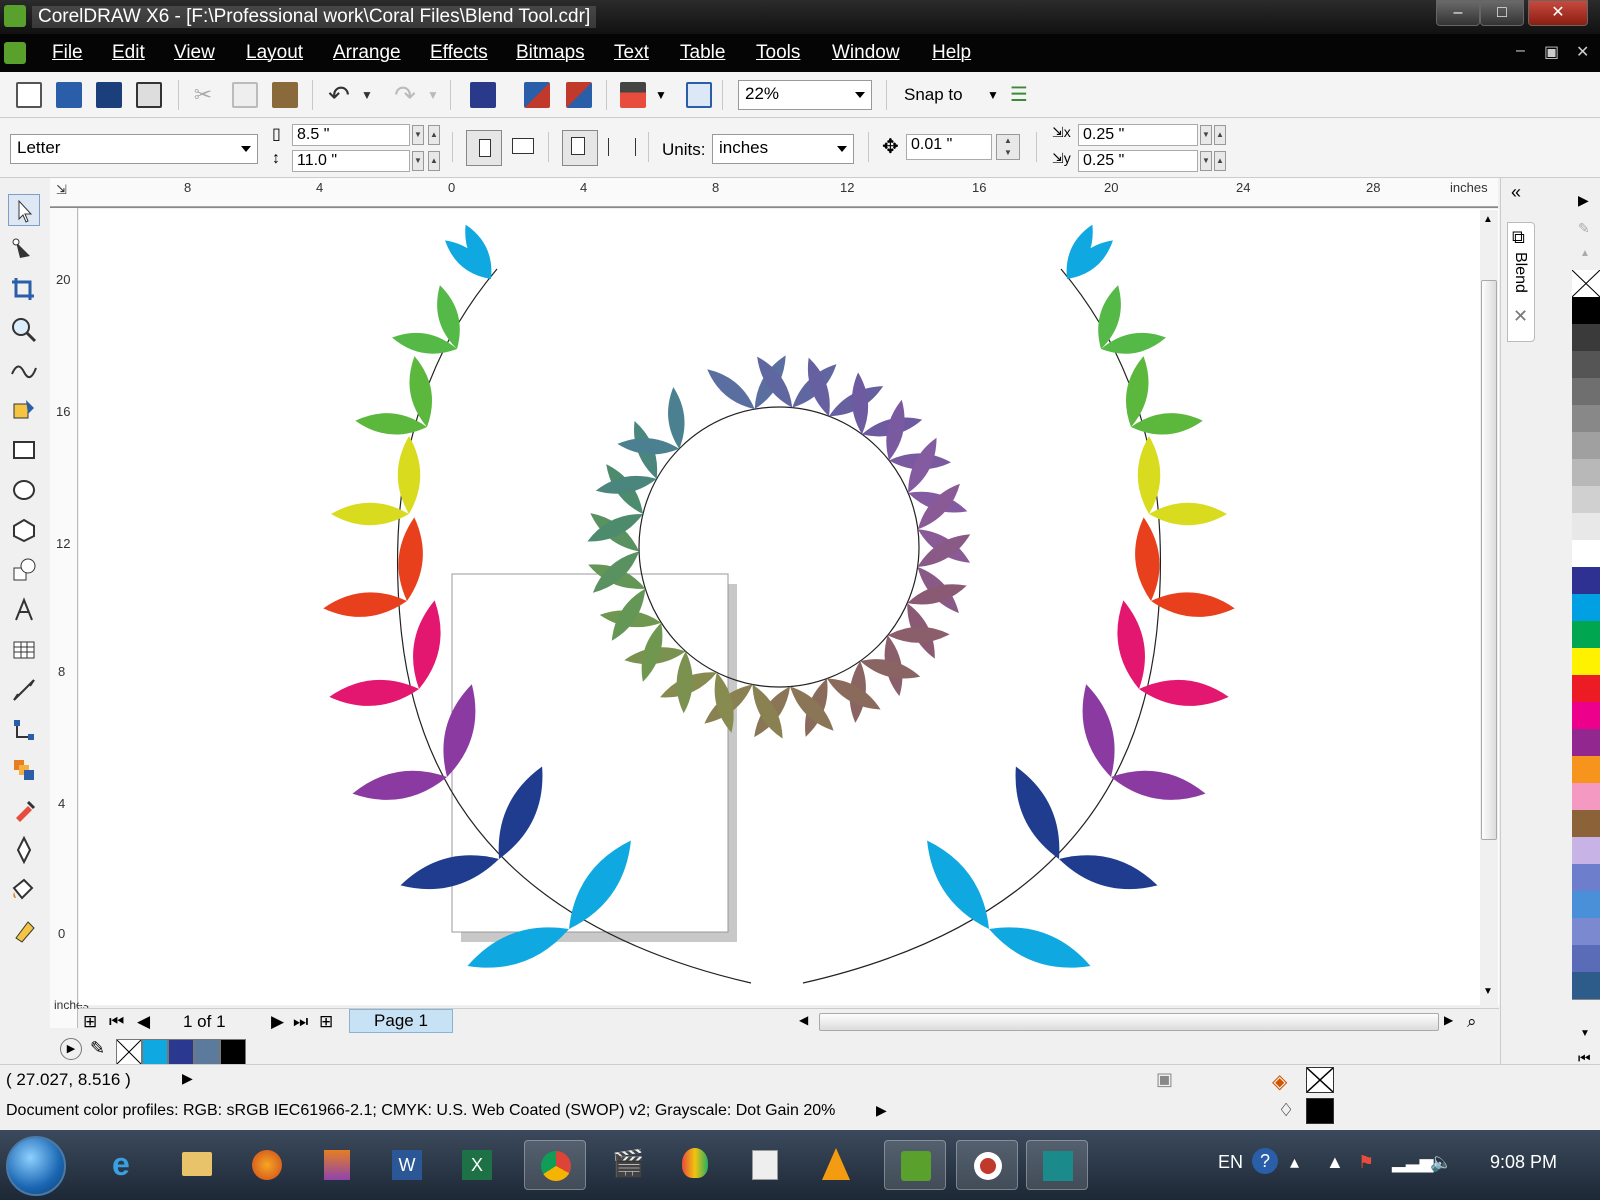 This screenshot has height=1200, width=1600. Describe the element at coordinates (1585, 253) in the screenshot. I see `palette-scroll-up-icon: ▲` at that location.